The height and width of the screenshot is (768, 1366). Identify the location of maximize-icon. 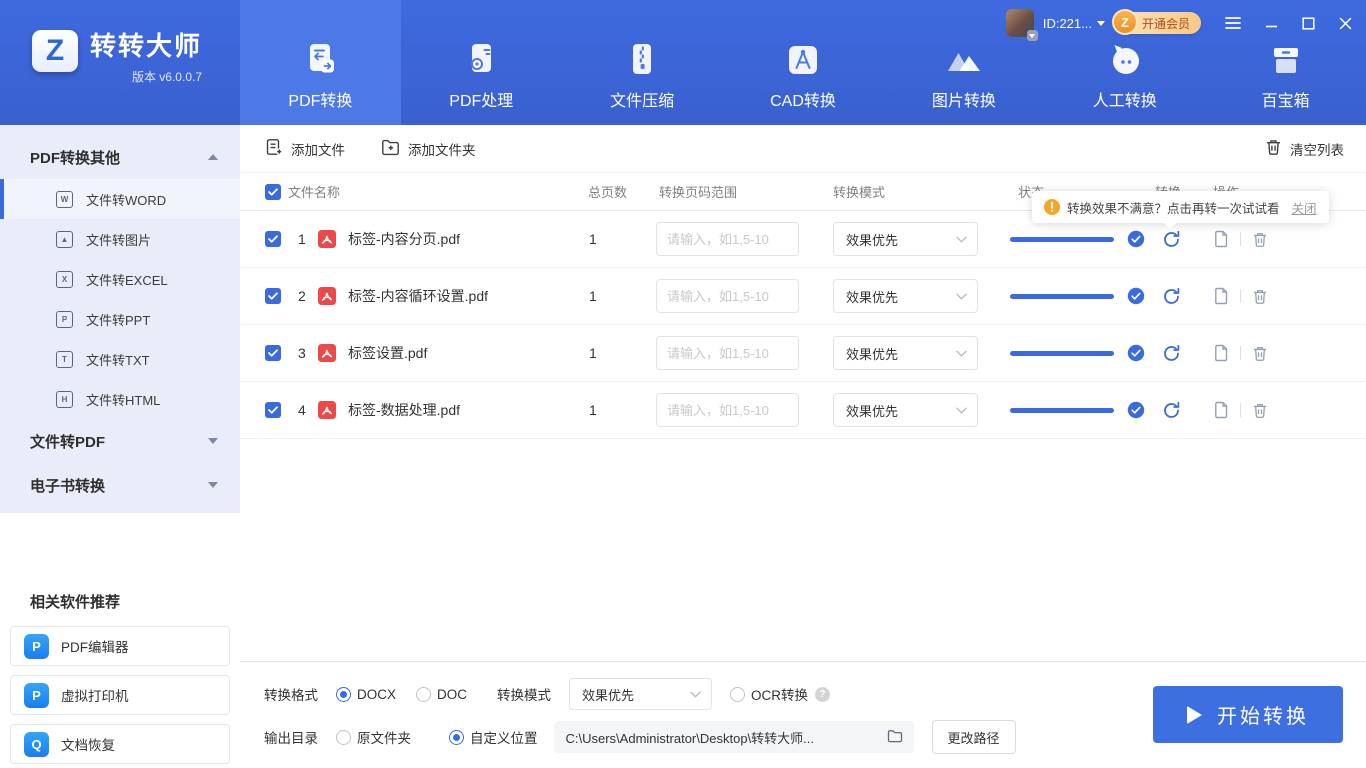
(1308, 23).